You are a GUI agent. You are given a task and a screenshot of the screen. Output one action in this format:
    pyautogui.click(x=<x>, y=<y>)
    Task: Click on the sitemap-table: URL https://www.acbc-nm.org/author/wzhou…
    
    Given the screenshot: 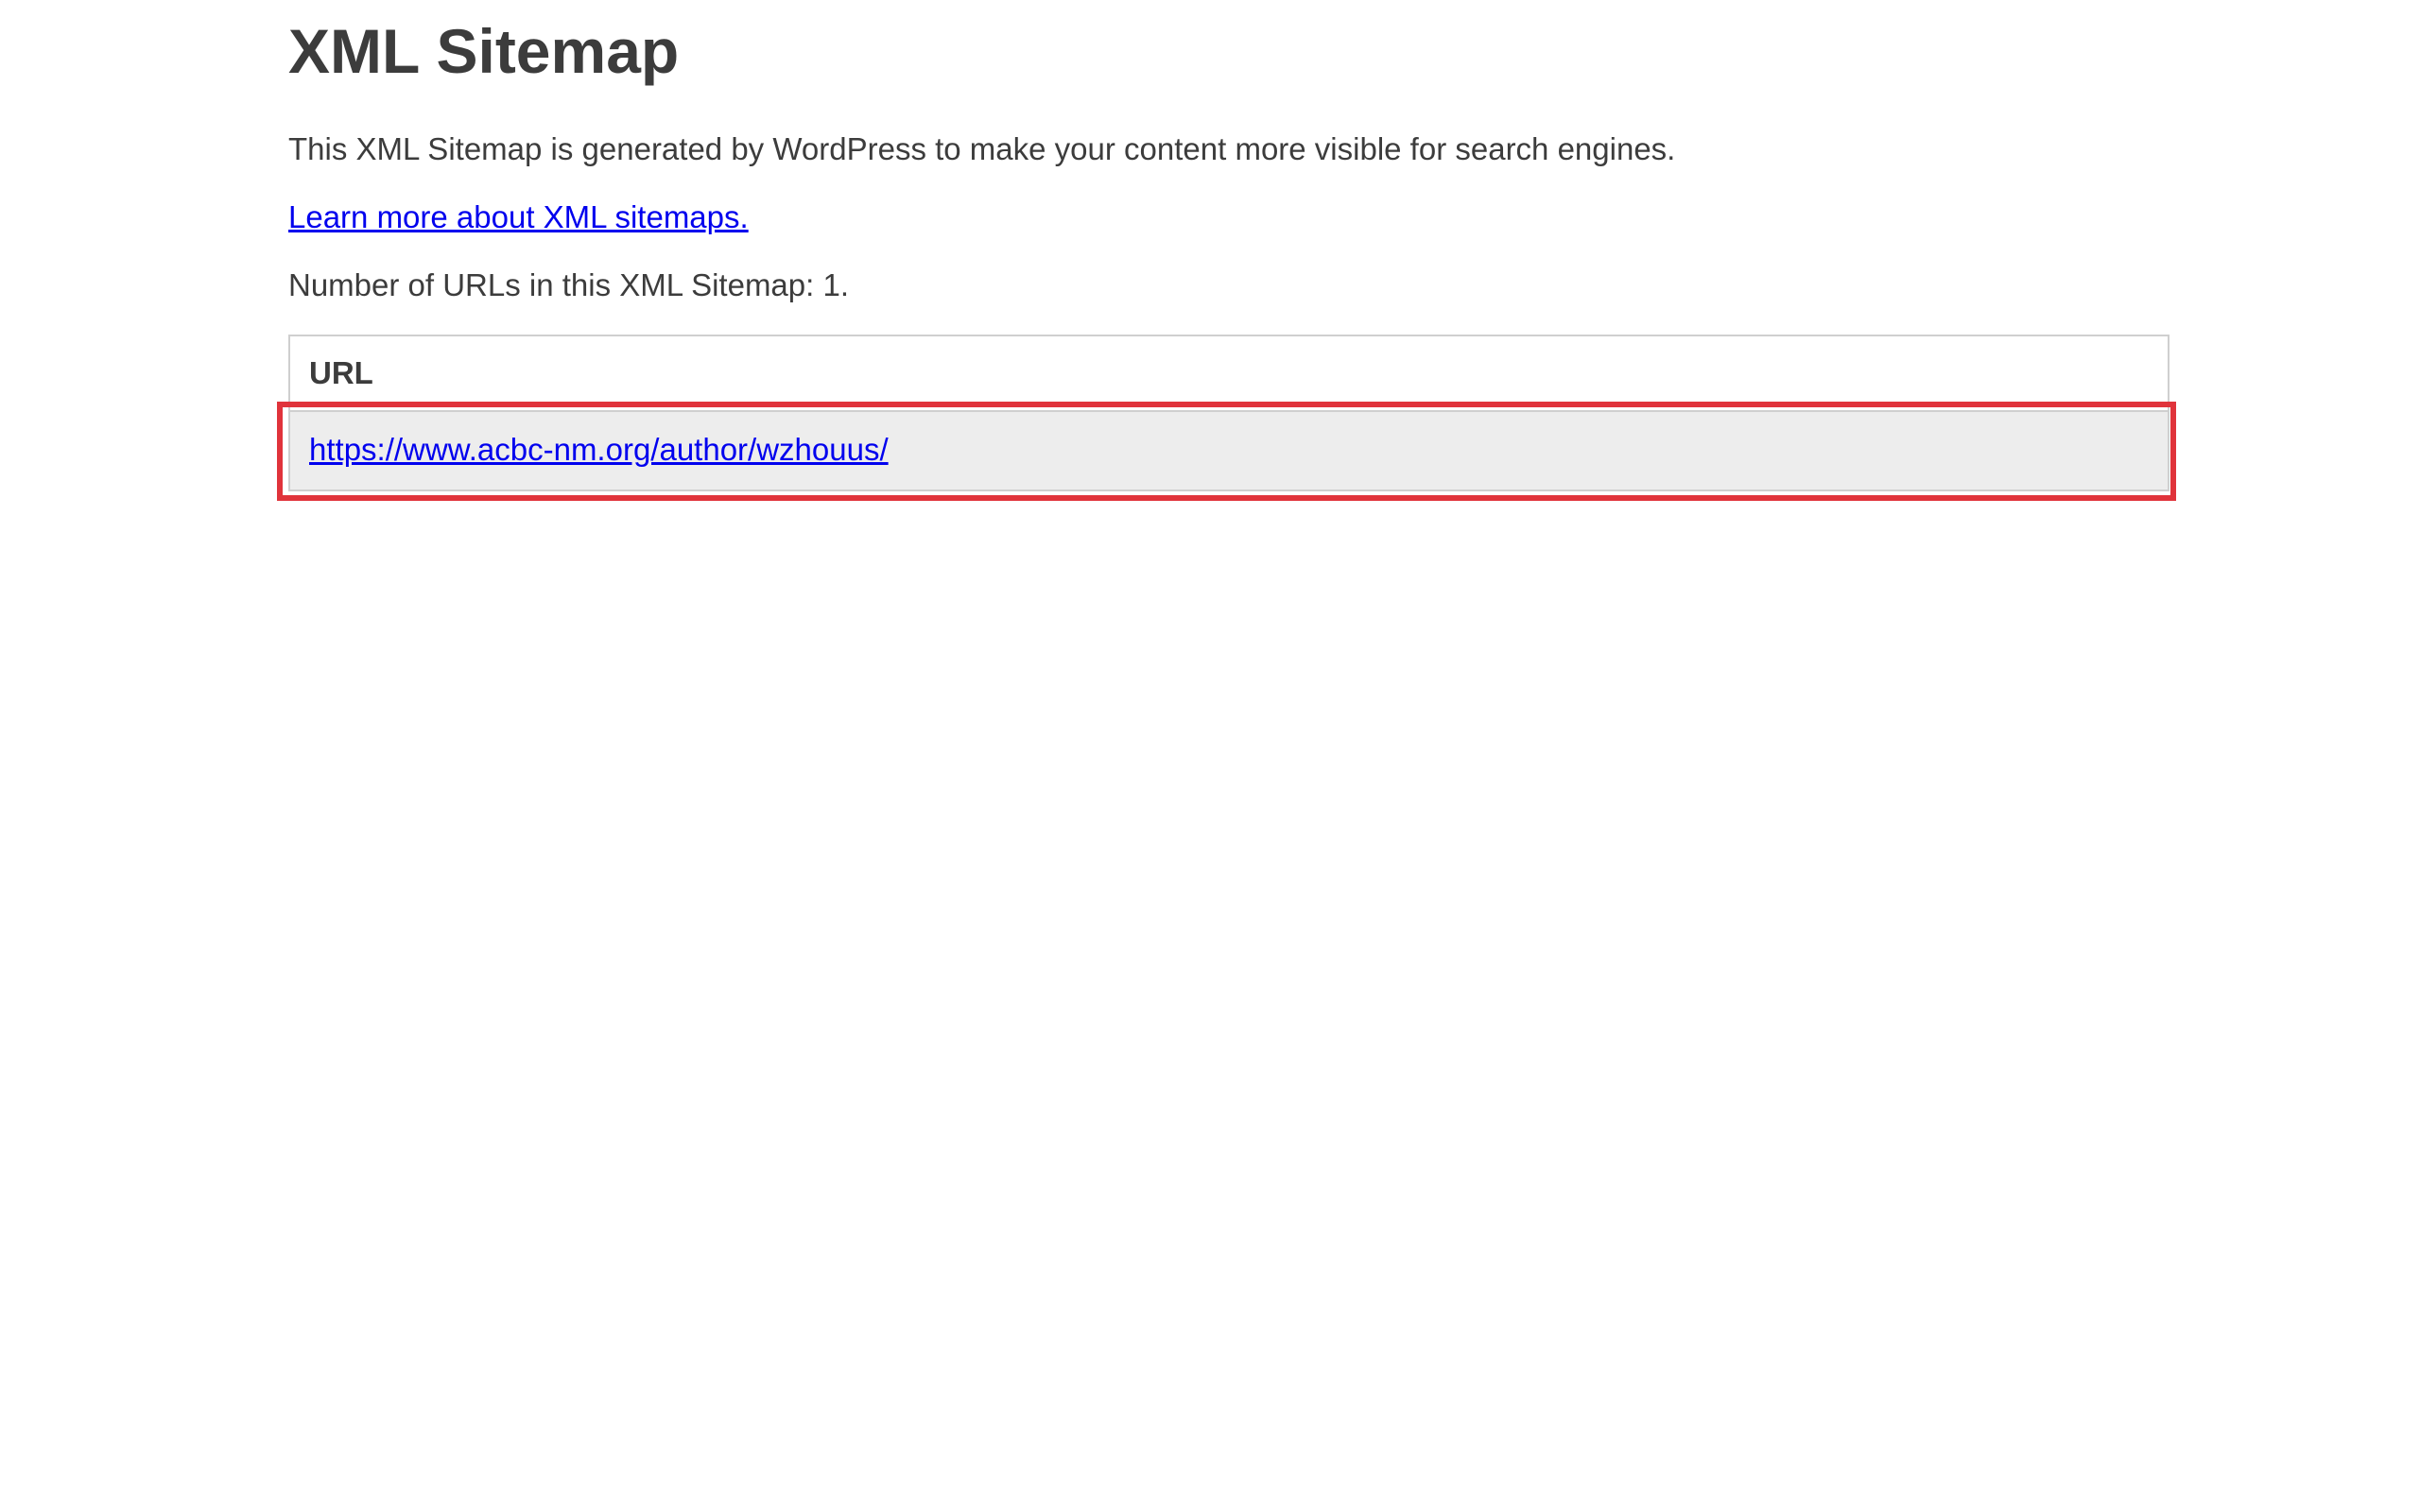 What is the action you would take?
    pyautogui.click(x=1228, y=413)
    